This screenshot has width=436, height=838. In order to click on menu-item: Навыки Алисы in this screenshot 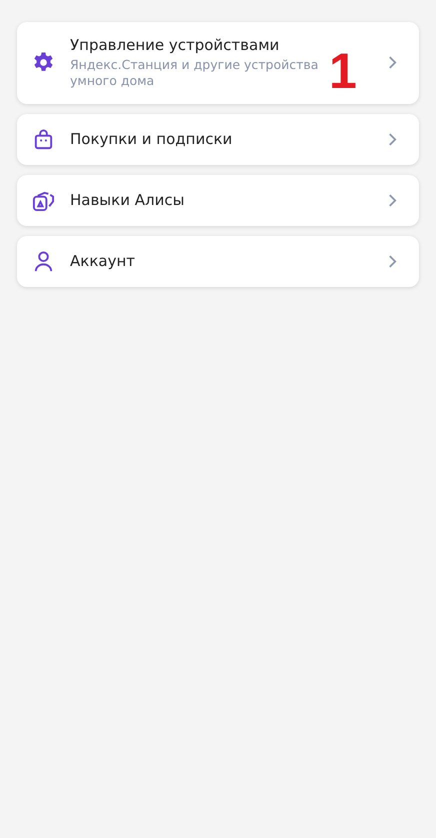, I will do `click(218, 200)`.